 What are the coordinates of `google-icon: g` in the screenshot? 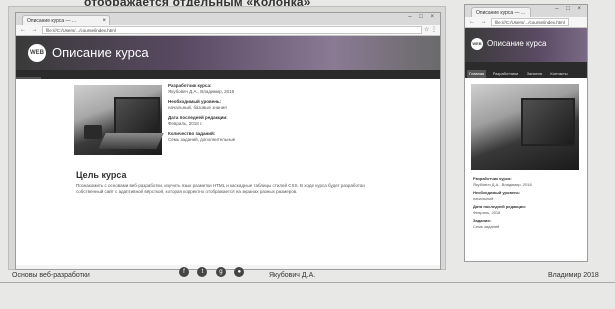 It's located at (220, 272).